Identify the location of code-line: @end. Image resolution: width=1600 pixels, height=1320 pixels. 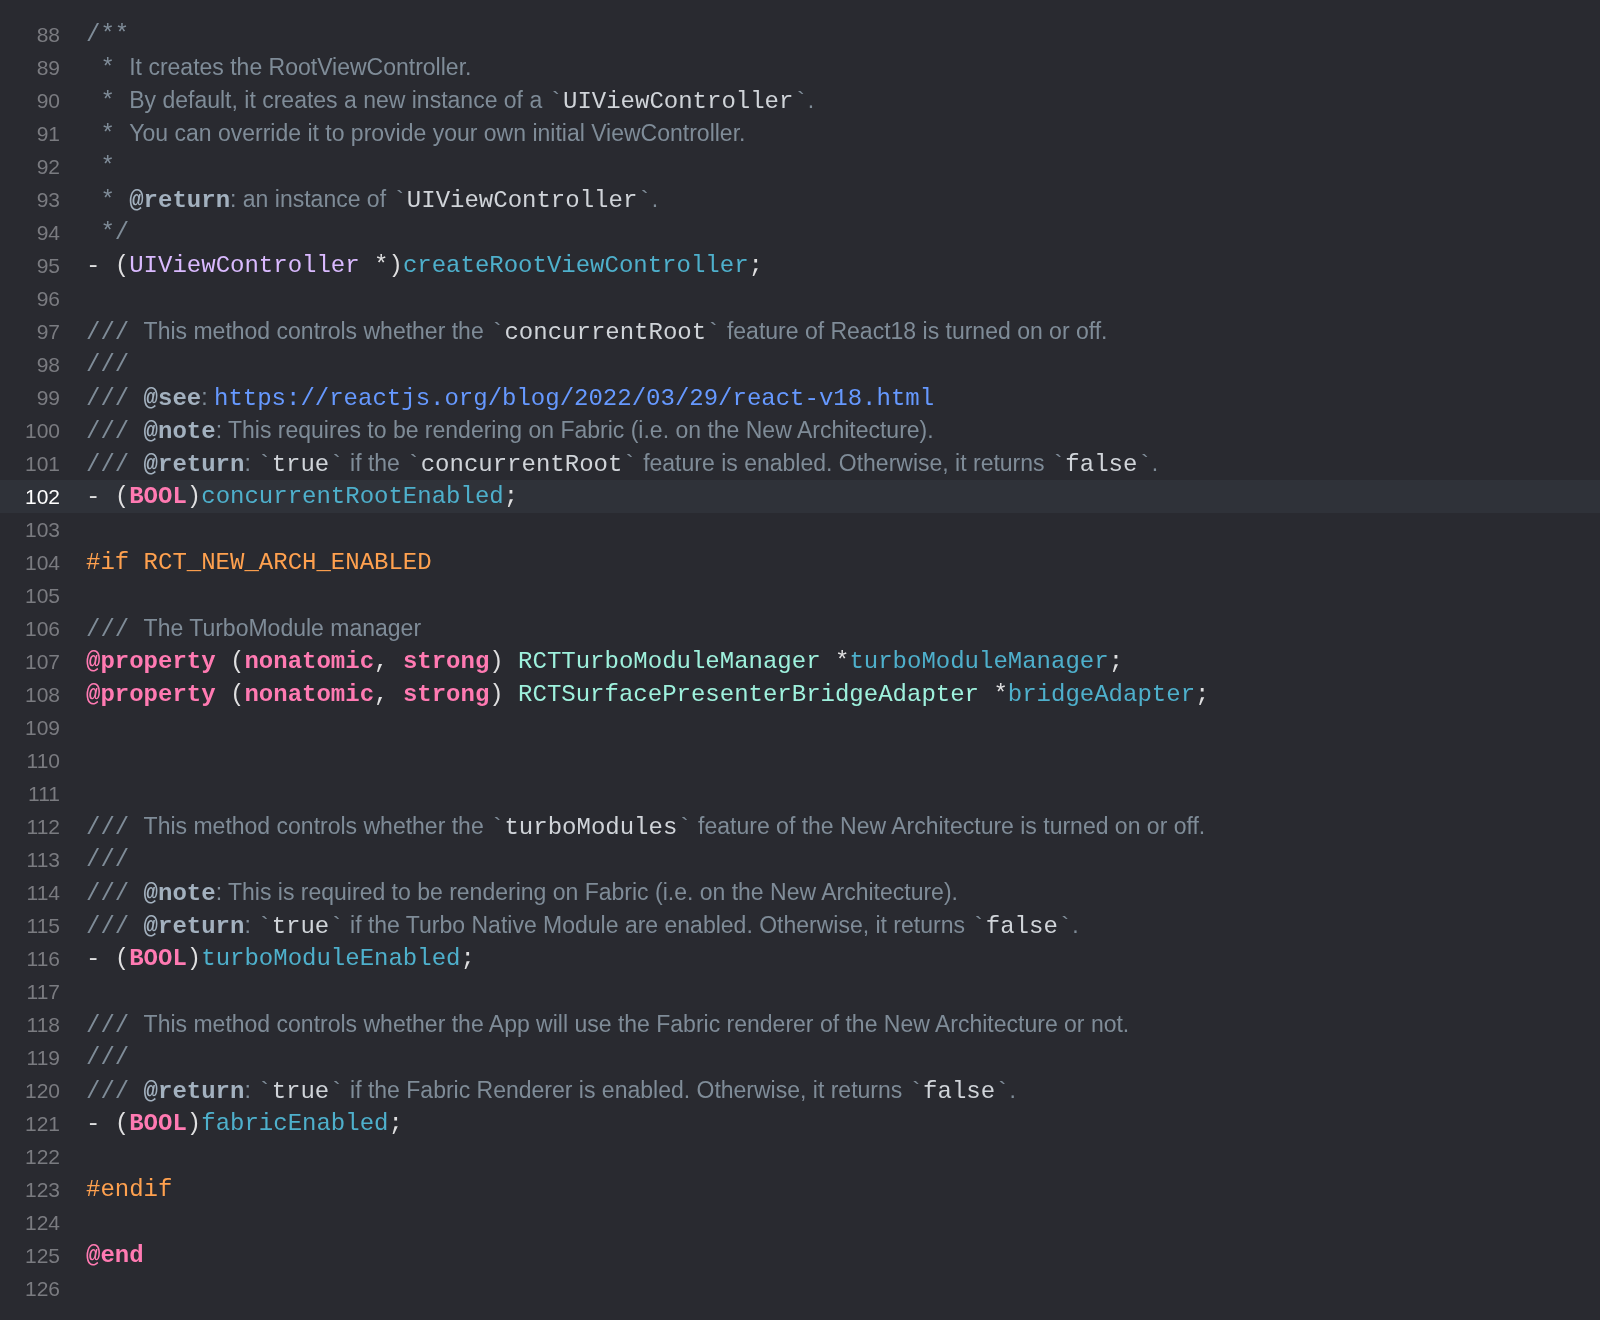
(115, 1255).